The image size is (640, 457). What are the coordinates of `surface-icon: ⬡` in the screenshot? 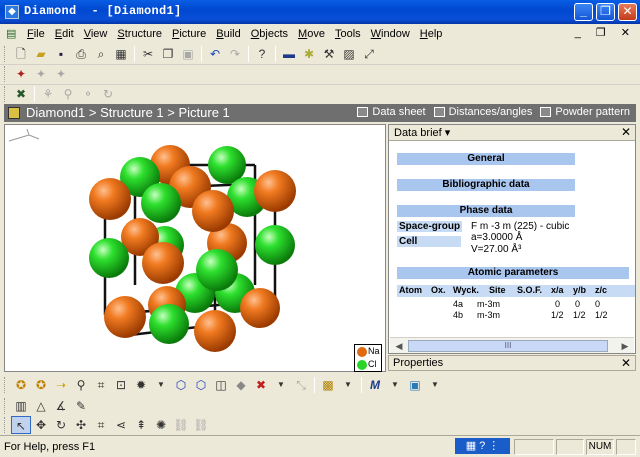 It's located at (201, 385).